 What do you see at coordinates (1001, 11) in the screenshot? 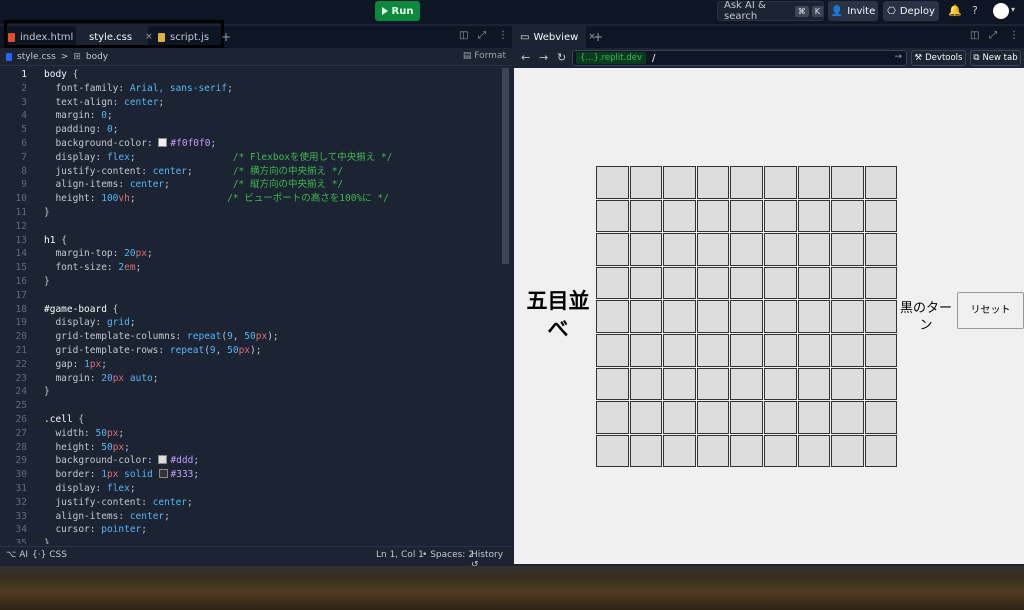
I see `user-avatar` at bounding box center [1001, 11].